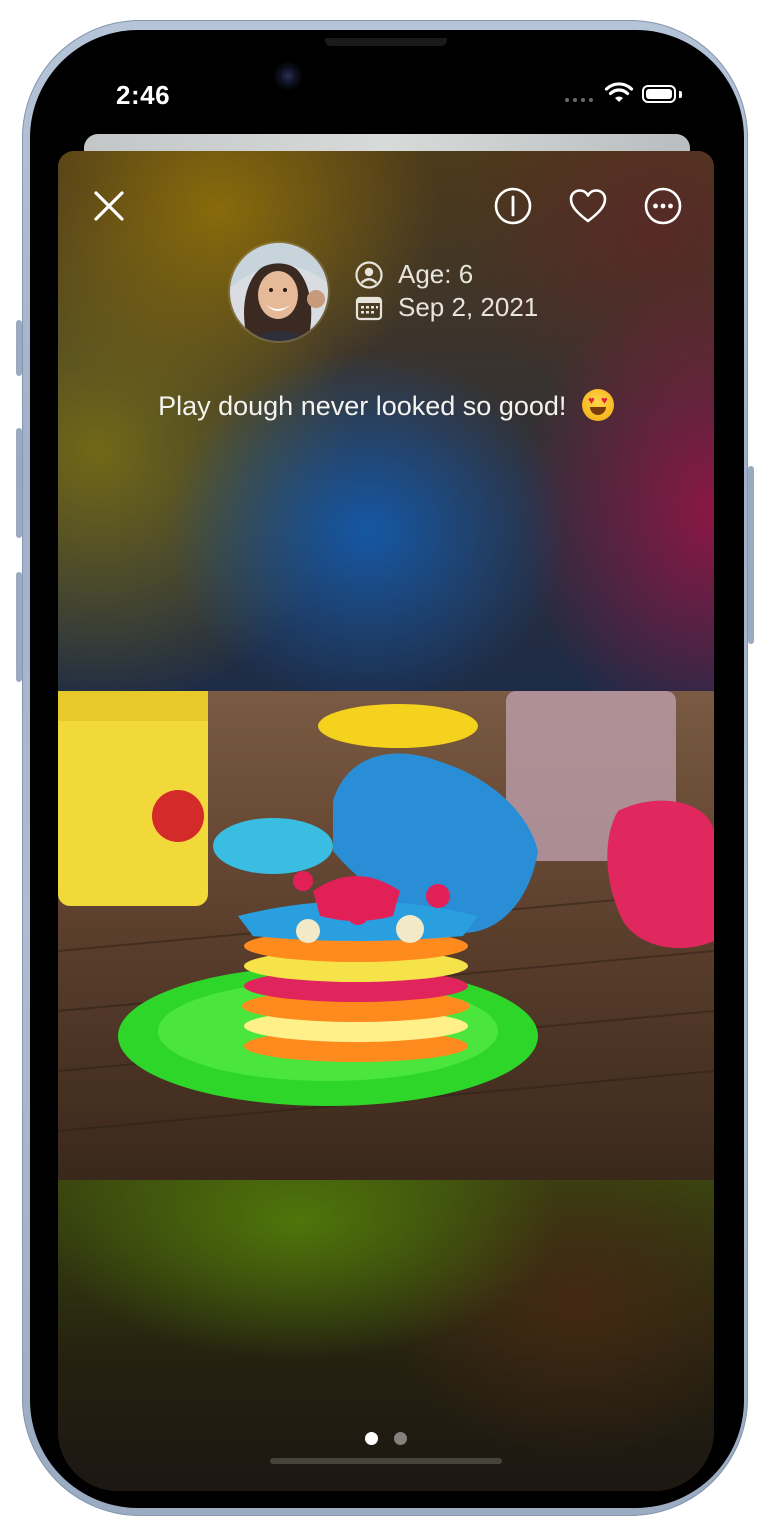 This screenshot has width=770, height=1536. I want to click on side-power-button, so click(751, 555).